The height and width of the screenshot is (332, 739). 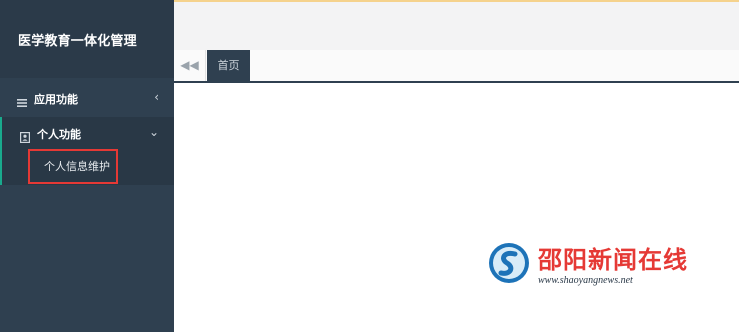 What do you see at coordinates (585, 280) in the screenshot?
I see `watermark-url: www.shaoyangnews.net` at bounding box center [585, 280].